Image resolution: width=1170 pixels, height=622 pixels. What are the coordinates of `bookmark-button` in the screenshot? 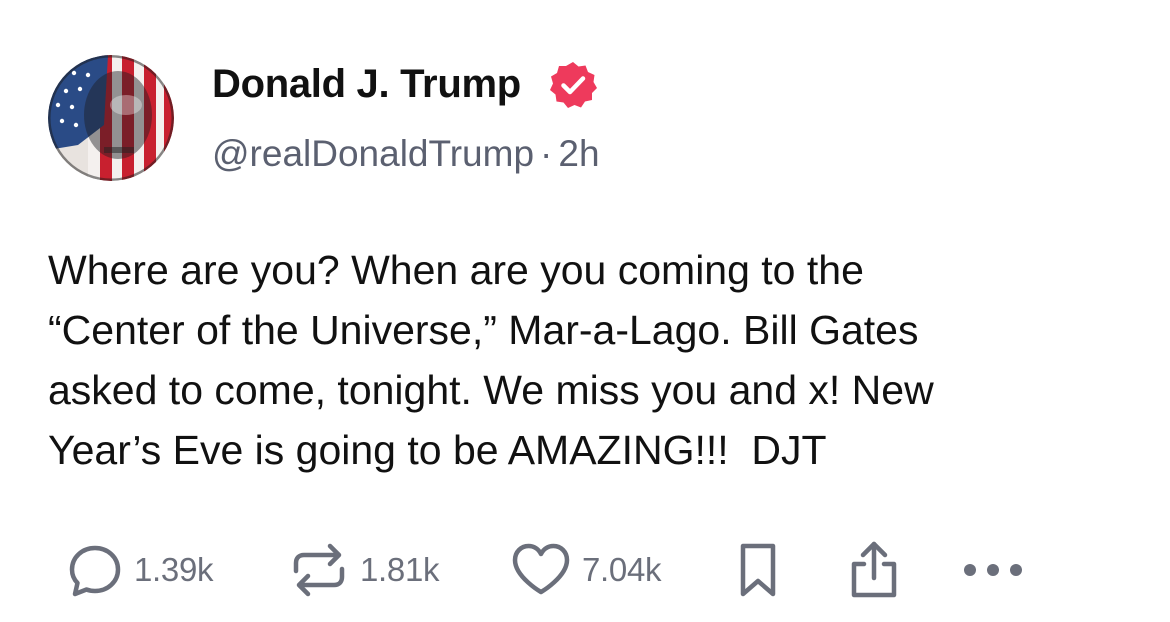 It's located at (758, 570).